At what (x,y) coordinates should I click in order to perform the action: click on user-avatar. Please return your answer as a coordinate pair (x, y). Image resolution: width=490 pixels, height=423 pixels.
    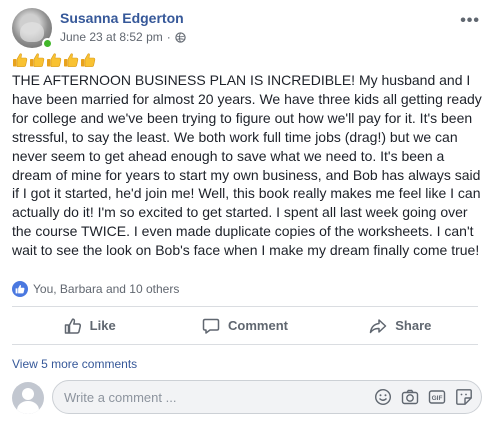
    Looking at the image, I should click on (28, 398).